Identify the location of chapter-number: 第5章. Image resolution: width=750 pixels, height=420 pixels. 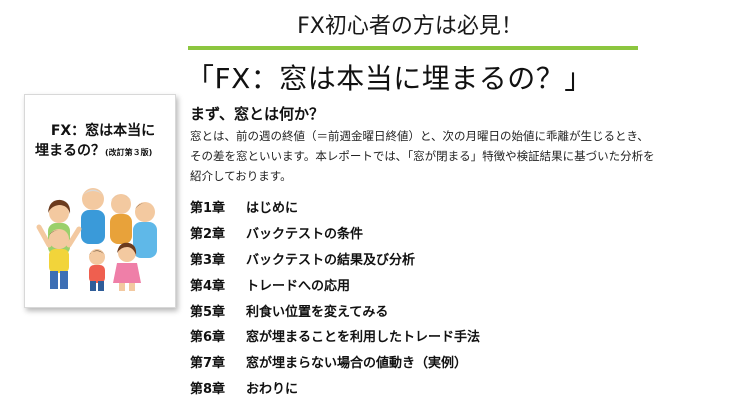
(208, 312).